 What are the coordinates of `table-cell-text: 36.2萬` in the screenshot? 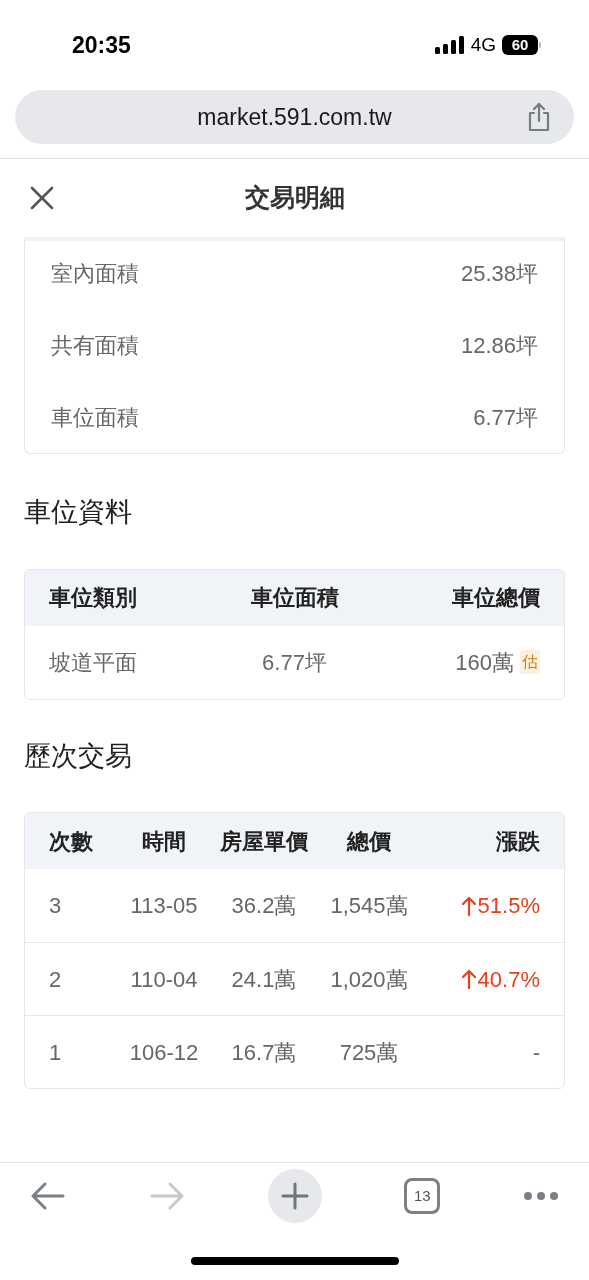 It's located at (264, 906).